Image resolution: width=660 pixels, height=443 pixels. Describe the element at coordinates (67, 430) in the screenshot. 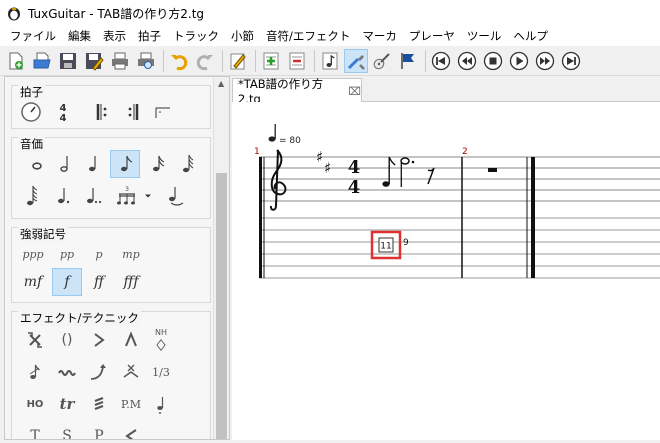

I see `slapping-button: S` at that location.